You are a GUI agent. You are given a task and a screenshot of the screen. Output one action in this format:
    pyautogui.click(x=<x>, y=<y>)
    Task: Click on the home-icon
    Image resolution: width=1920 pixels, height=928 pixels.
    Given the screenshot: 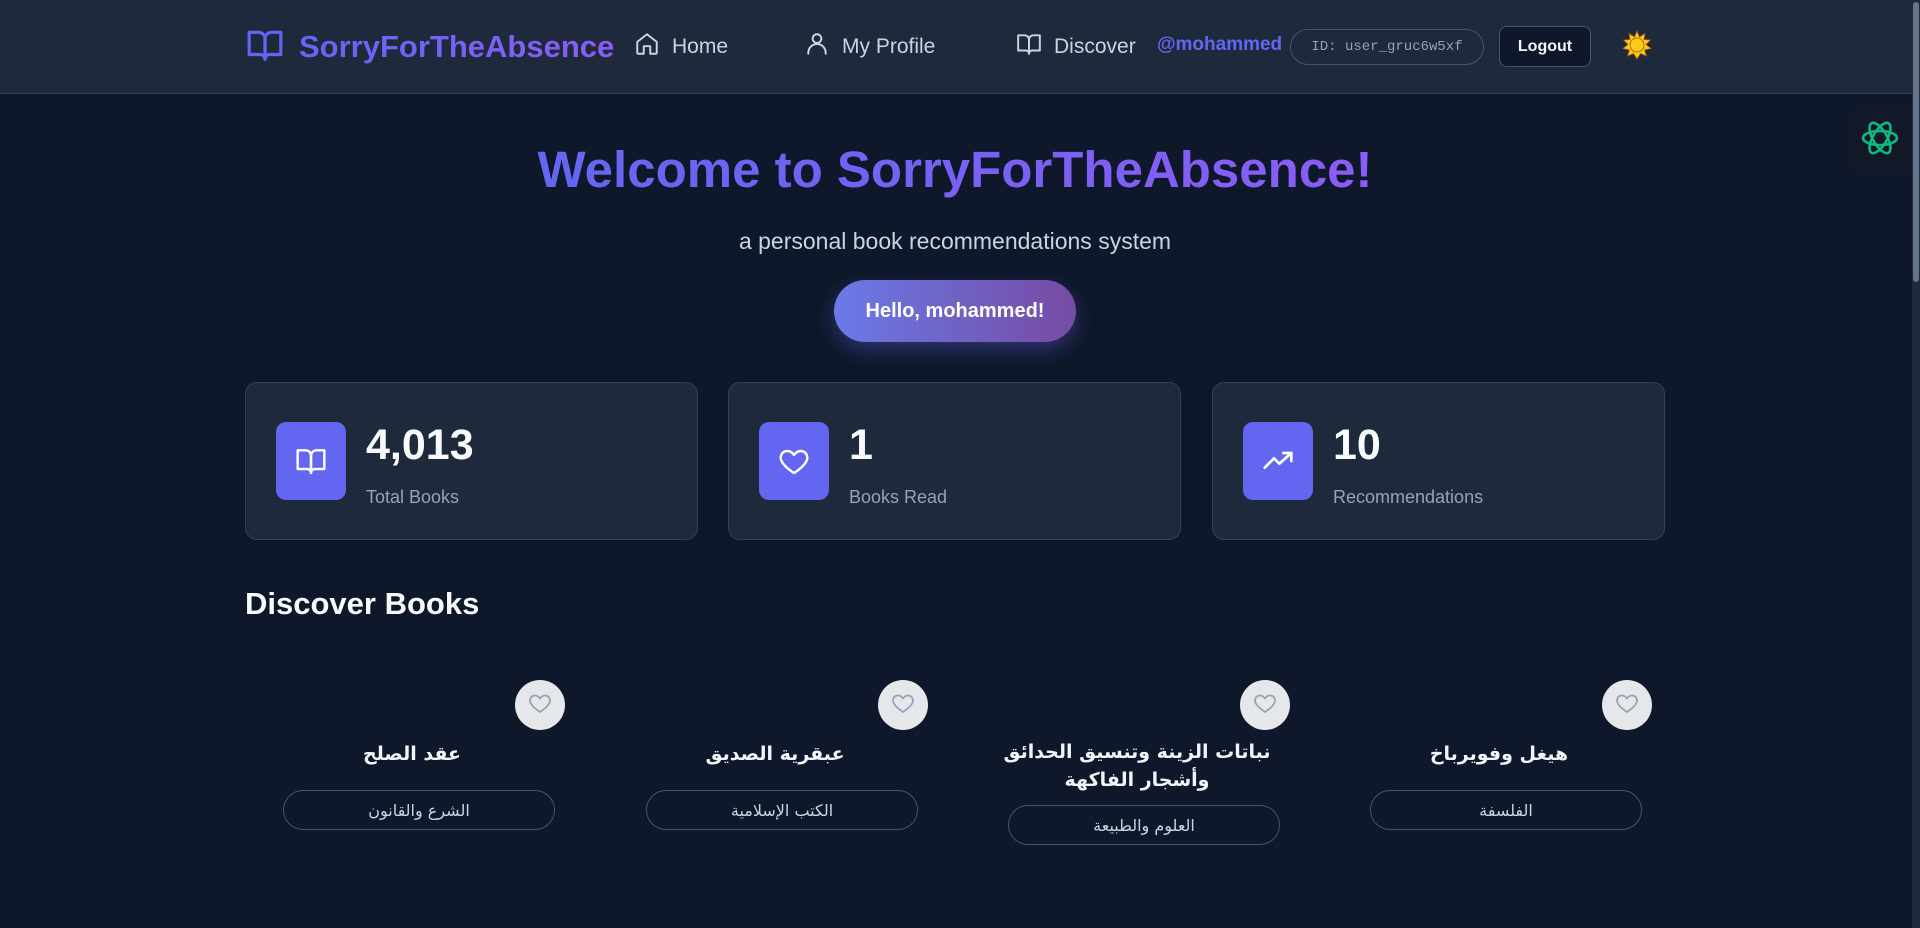 What is the action you would take?
    pyautogui.click(x=647, y=47)
    